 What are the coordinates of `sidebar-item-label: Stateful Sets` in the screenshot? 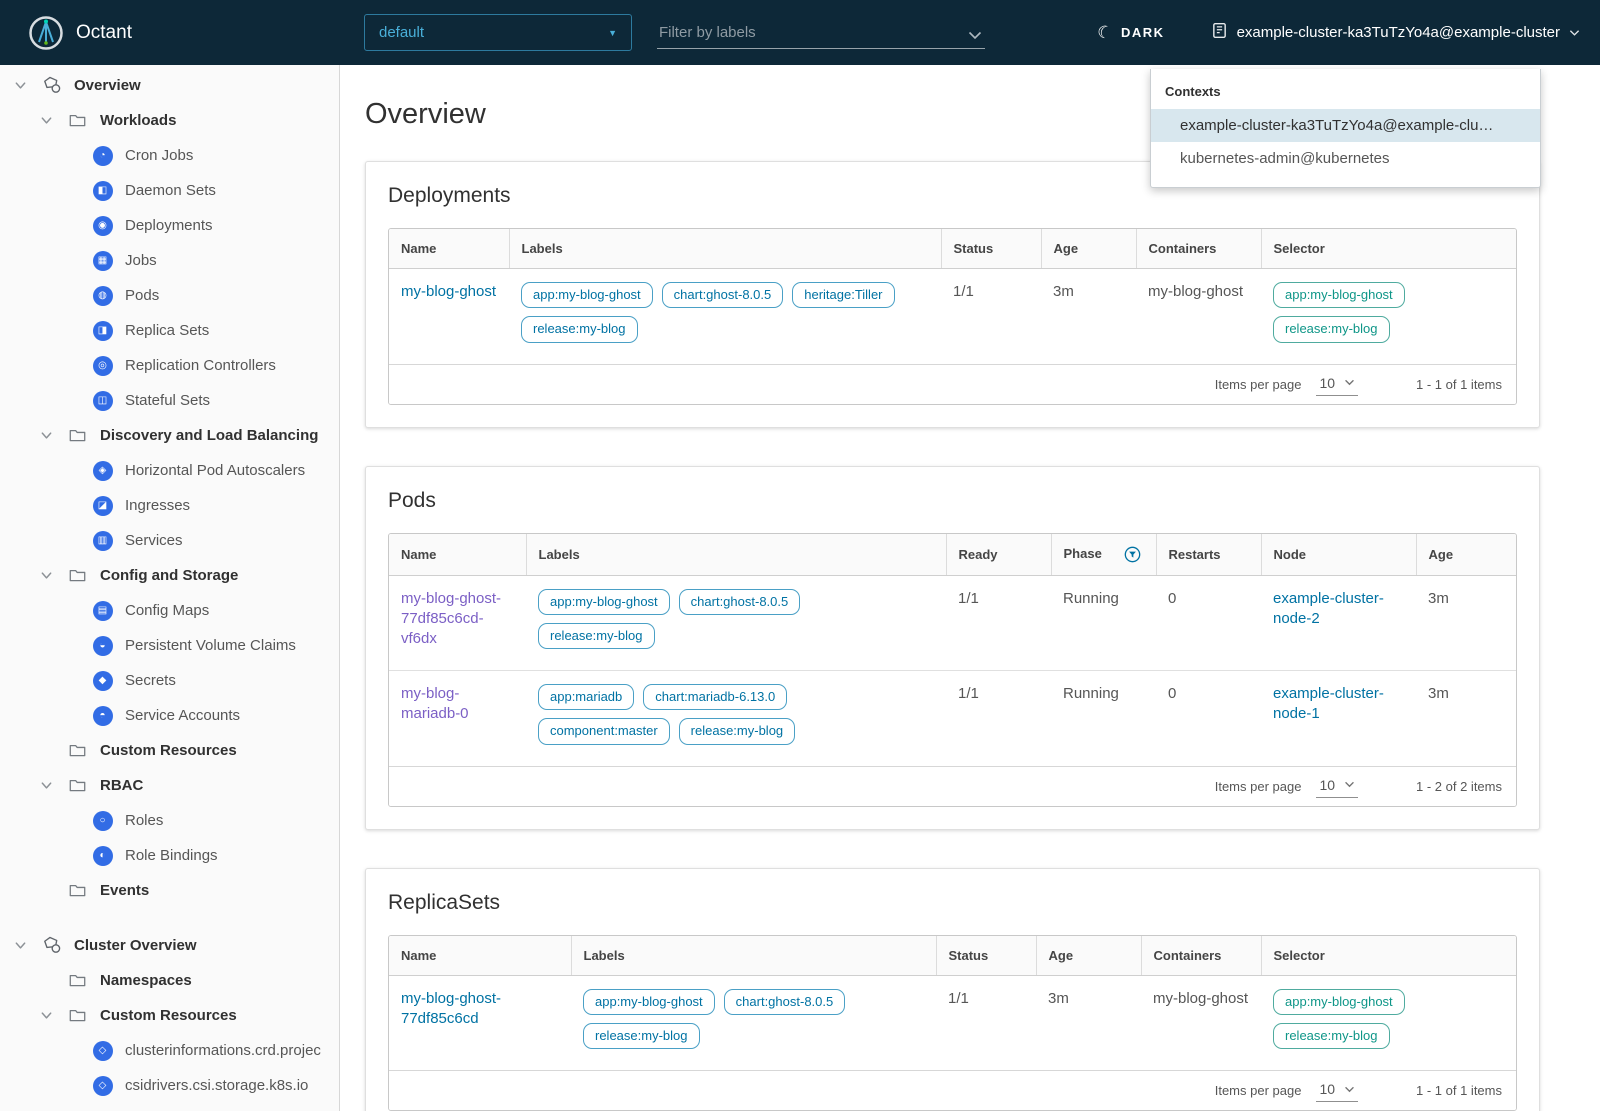 It's located at (168, 400).